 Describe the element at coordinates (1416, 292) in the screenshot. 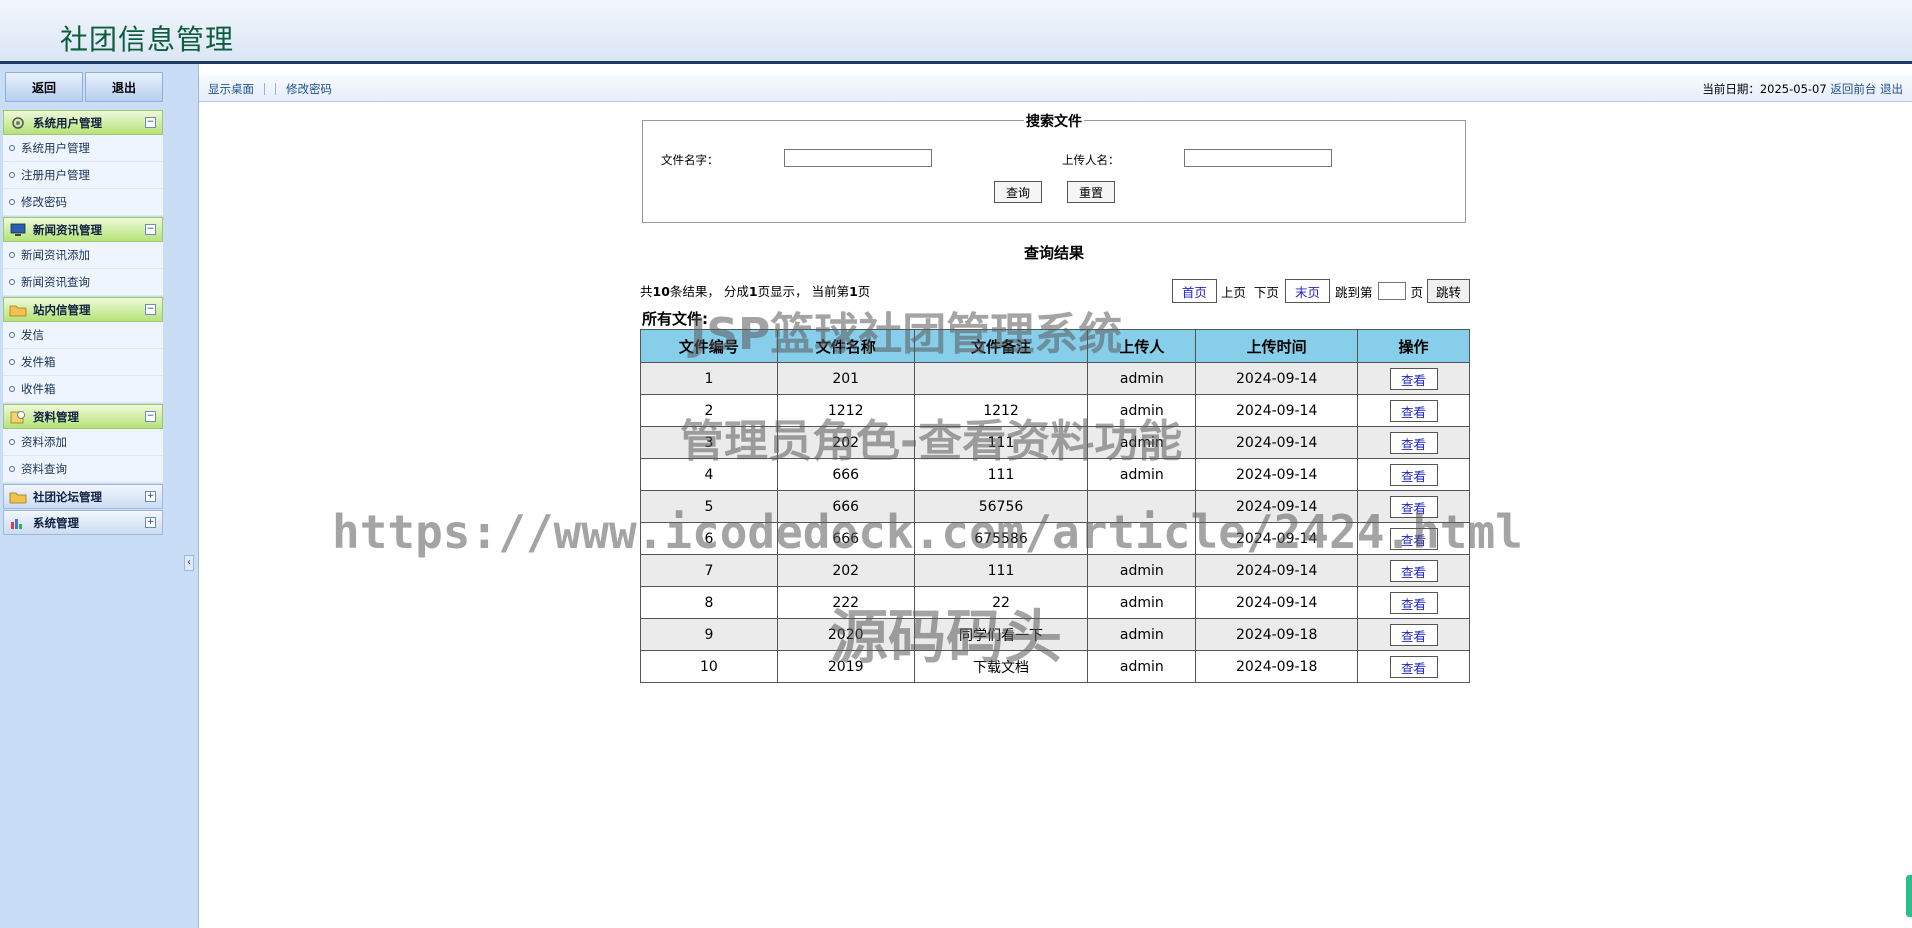

I see `jump-suffix: 页` at that location.